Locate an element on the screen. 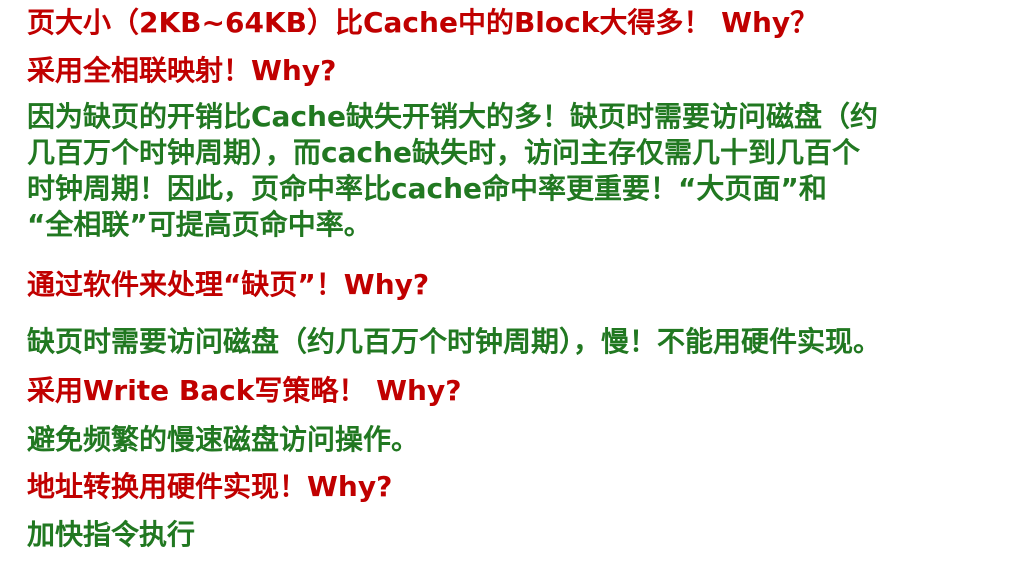 The height and width of the screenshot is (563, 1022). question-write-back: 采用Write Back写策略！ Why? is located at coordinates (244, 390).